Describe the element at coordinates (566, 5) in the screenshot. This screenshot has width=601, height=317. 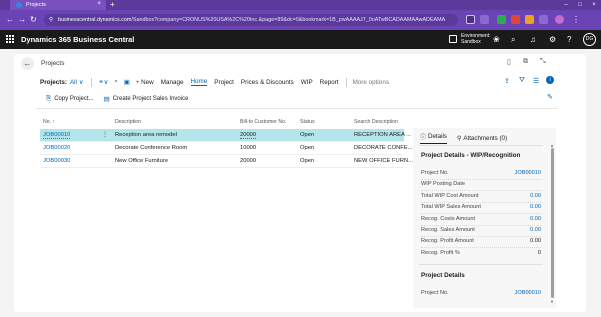
I see `minimize-icon: –` at that location.